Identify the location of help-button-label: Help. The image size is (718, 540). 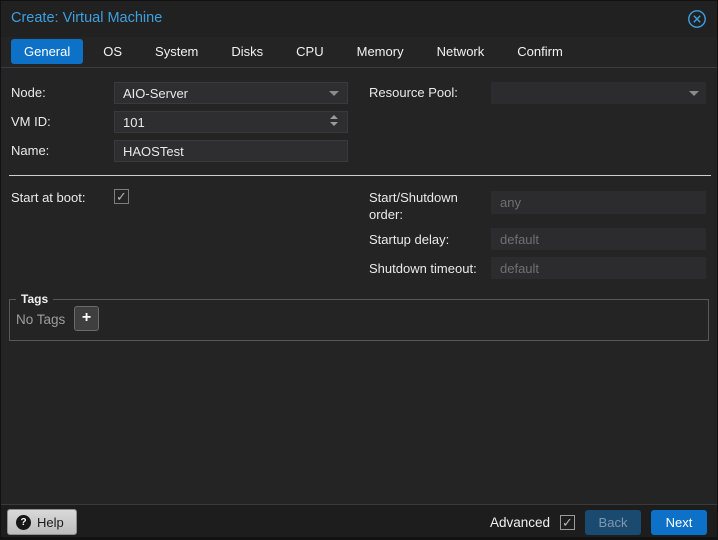
(50, 522).